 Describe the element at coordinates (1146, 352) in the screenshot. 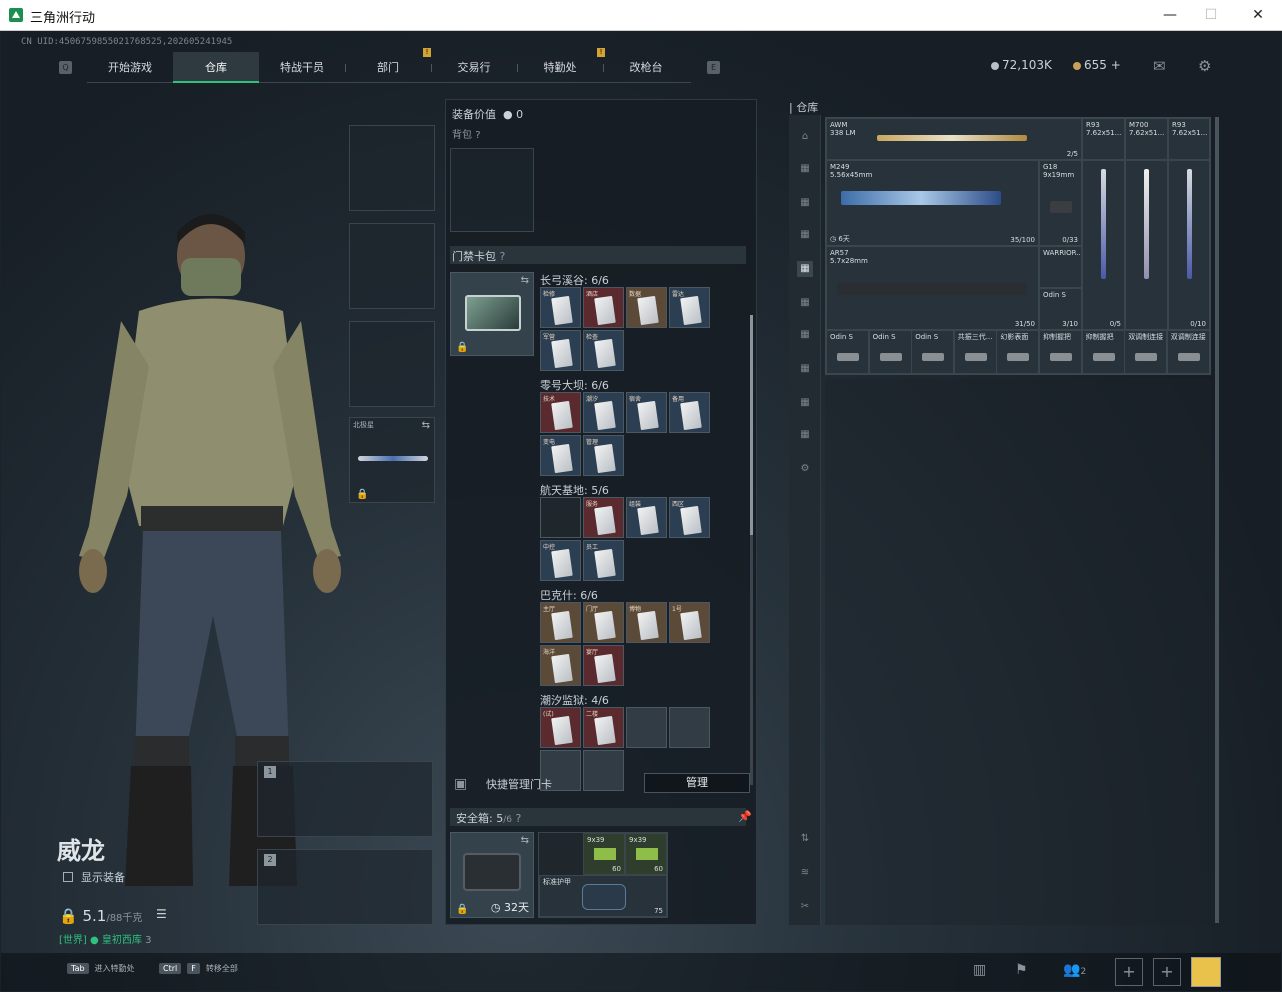

I see `attachment-item: 双调制连接` at that location.